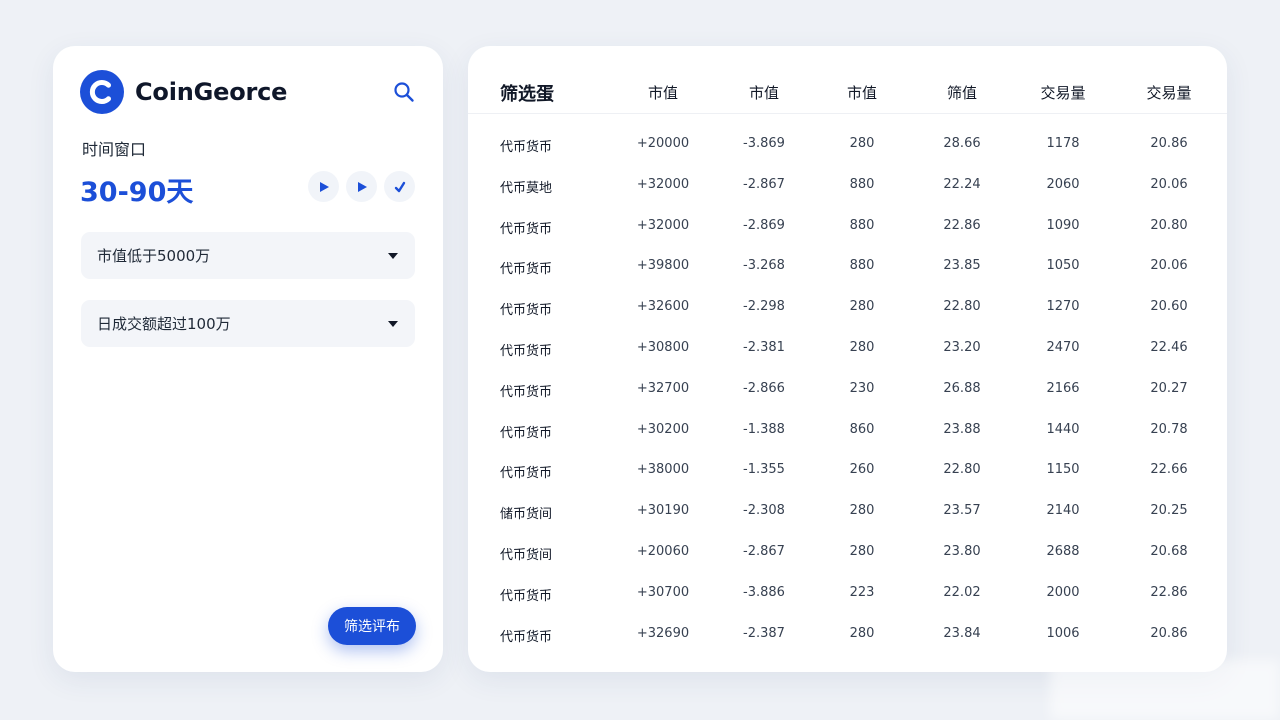  Describe the element at coordinates (663, 551) in the screenshot. I see `value-cell: +20060` at that location.